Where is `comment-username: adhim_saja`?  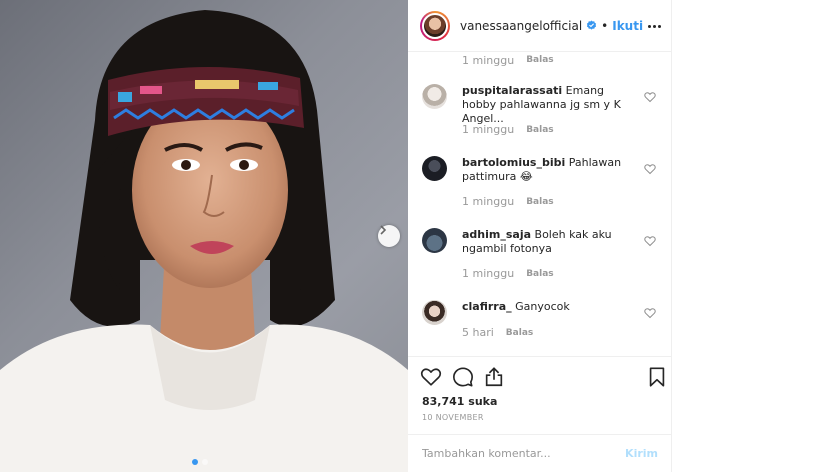
comment-username: adhim_saja is located at coordinates (496, 234).